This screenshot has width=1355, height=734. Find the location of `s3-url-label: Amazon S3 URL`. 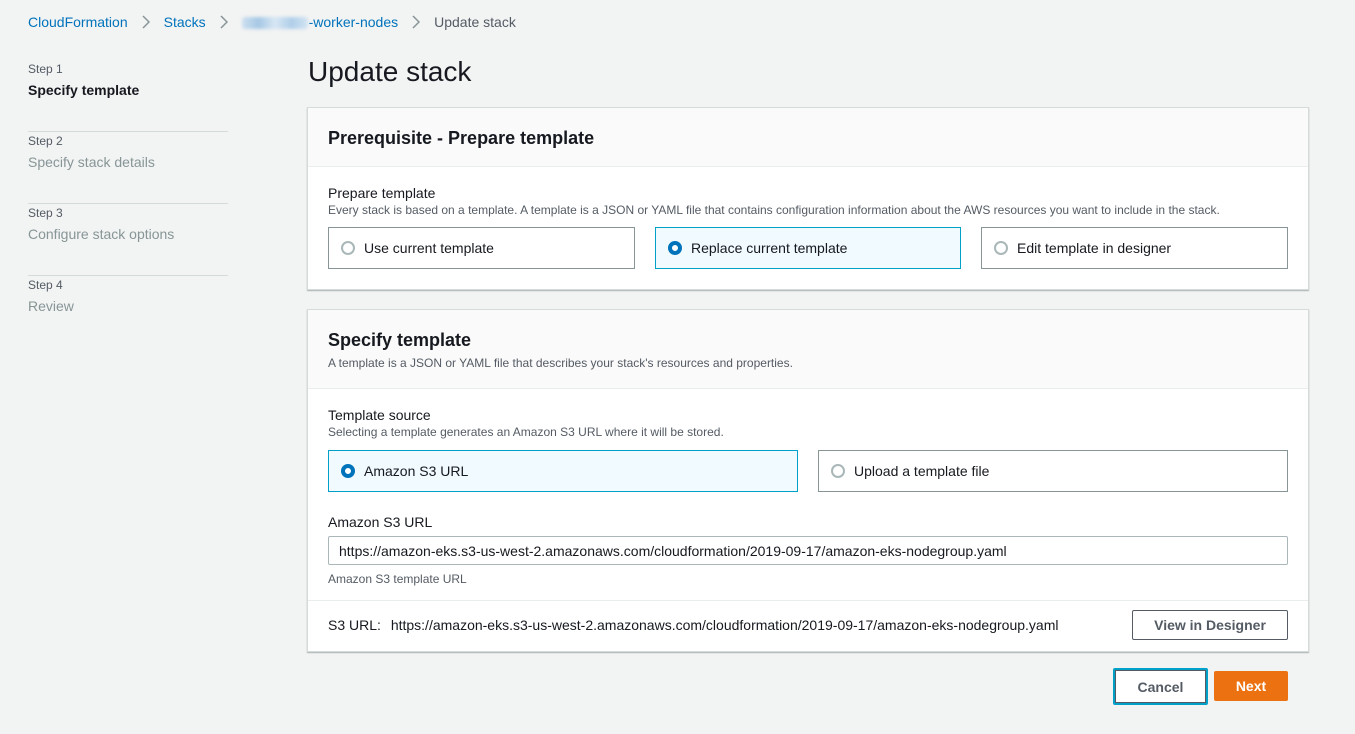

s3-url-label: Amazon S3 URL is located at coordinates (380, 522).